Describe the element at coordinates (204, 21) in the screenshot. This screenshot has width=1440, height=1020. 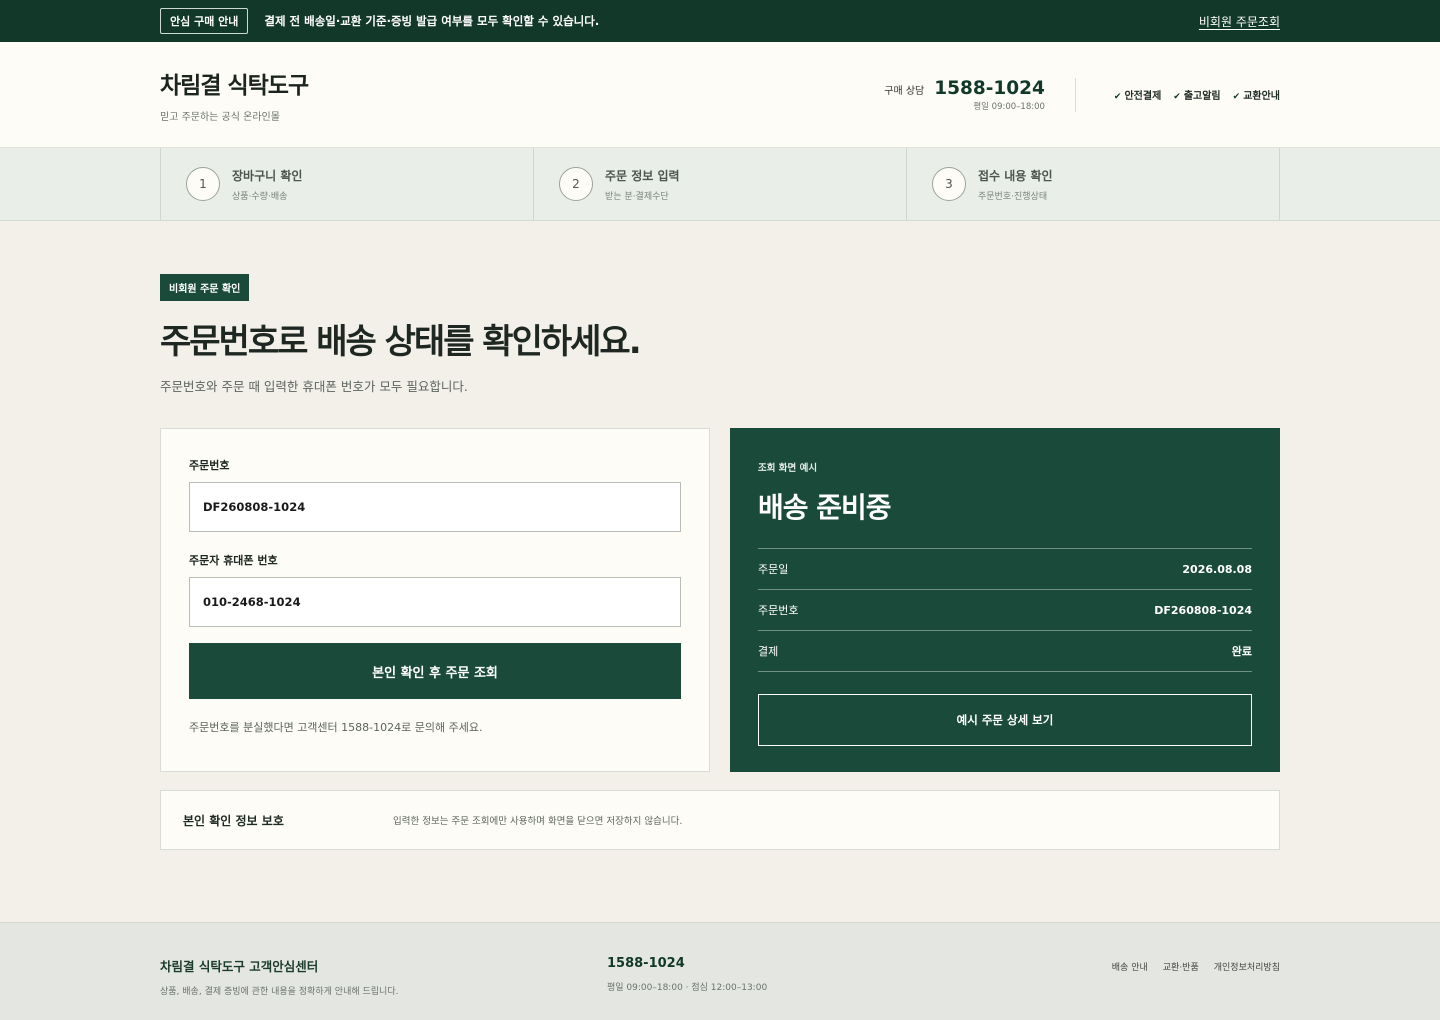
I see `safe-purchase-badge: 안심 구매 안내` at that location.